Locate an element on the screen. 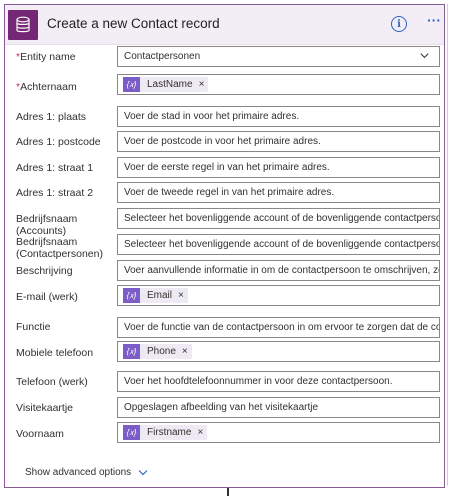  field-label-text: Telefoon (werk) is located at coordinates (52, 382).